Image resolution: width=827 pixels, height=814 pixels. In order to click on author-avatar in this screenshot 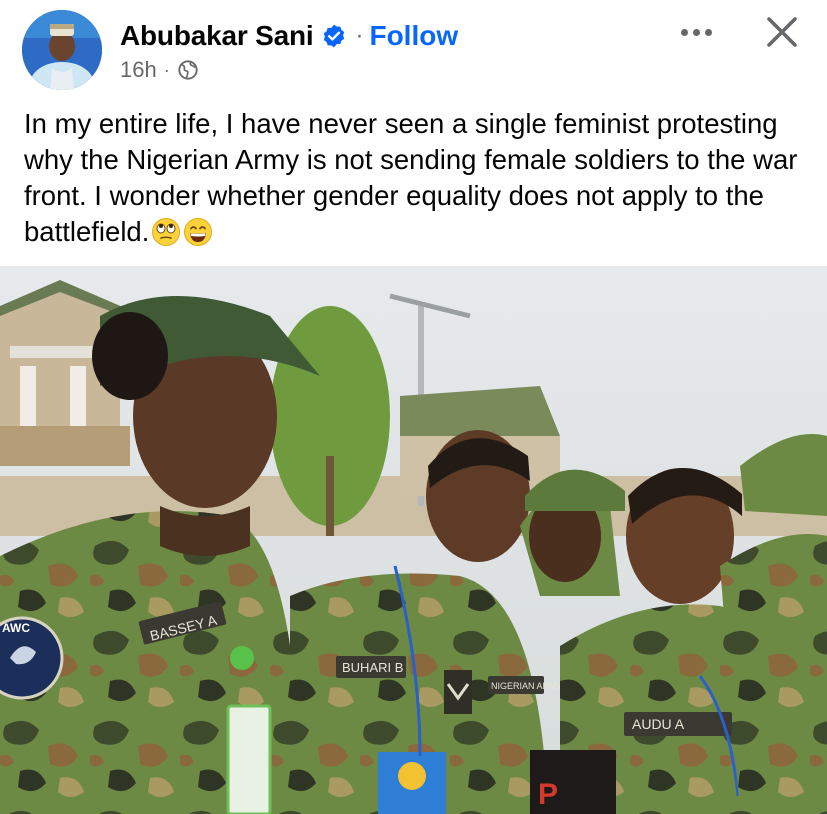, I will do `click(62, 50)`.